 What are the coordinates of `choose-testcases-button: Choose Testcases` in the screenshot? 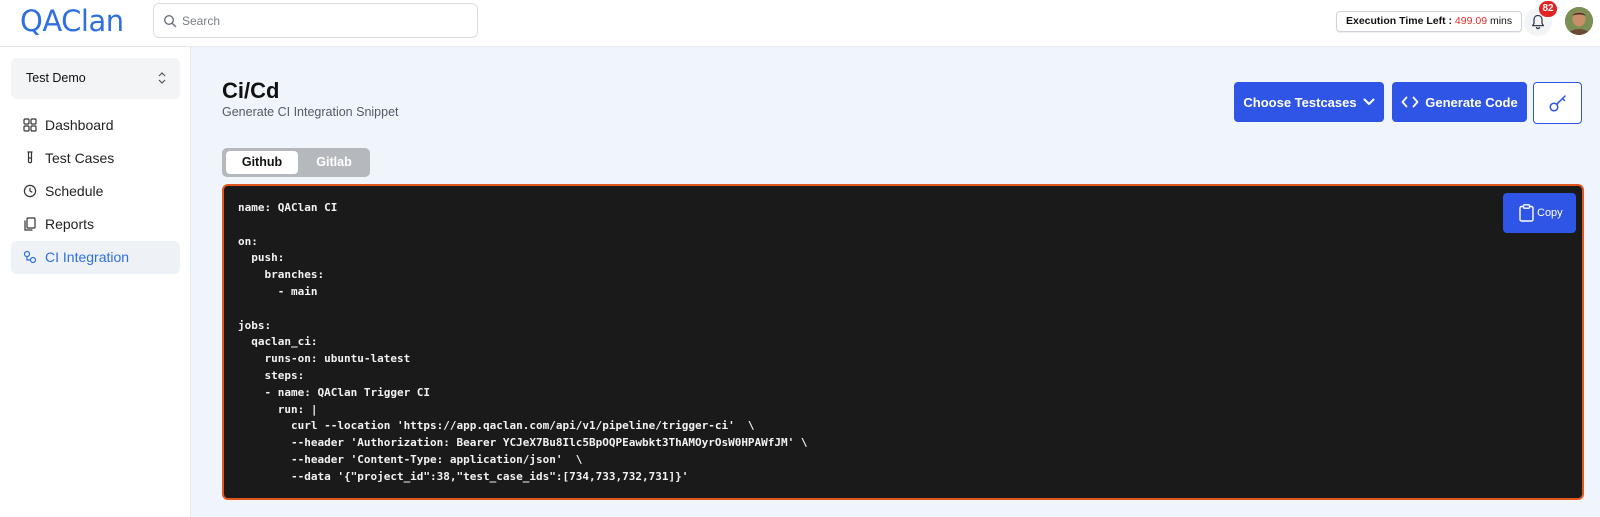 It's located at (1309, 102).